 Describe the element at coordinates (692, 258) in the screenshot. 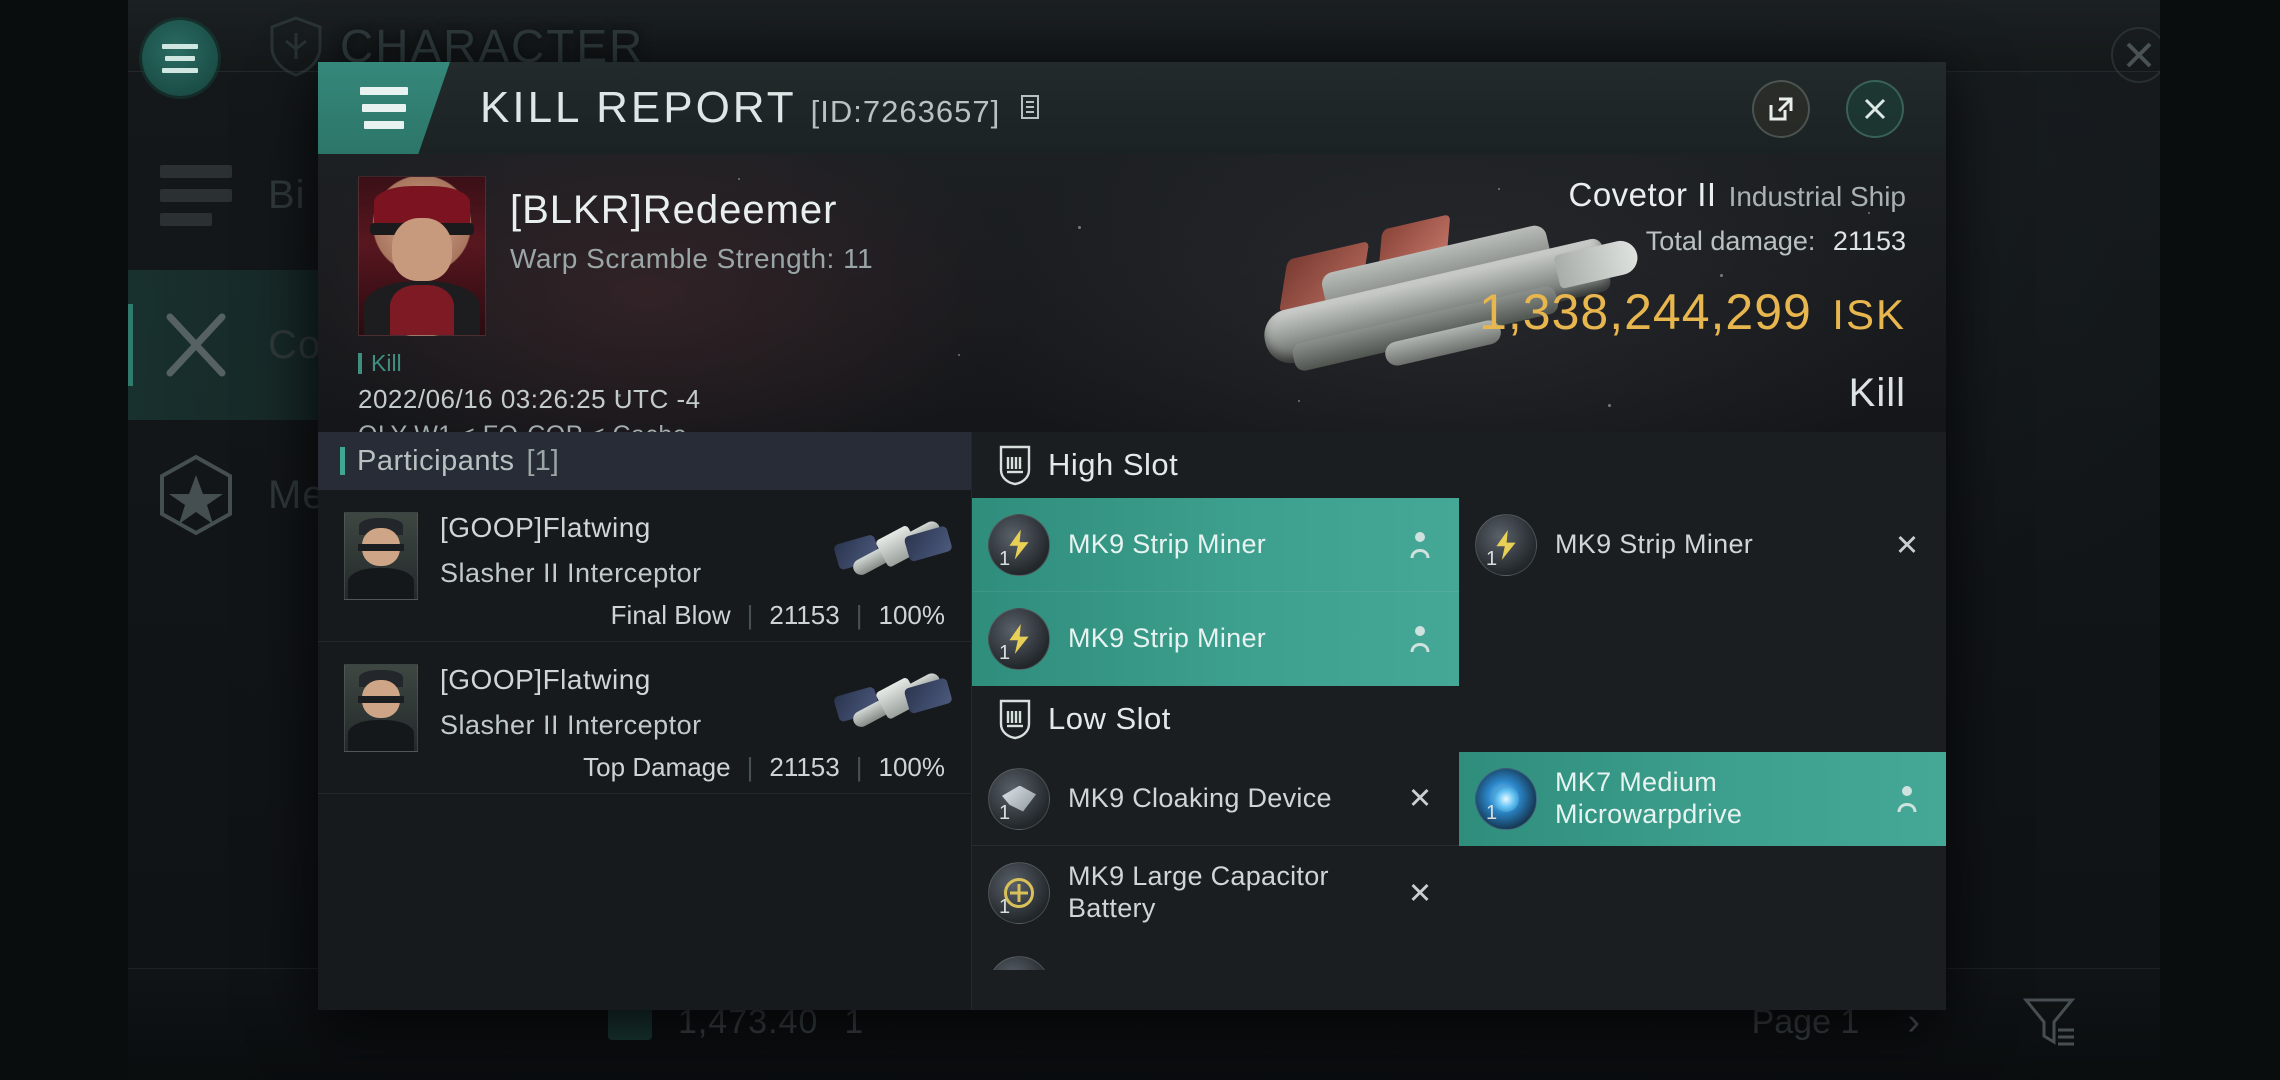

I see `victim-attribute: Warp Scramble Strength: 11` at that location.